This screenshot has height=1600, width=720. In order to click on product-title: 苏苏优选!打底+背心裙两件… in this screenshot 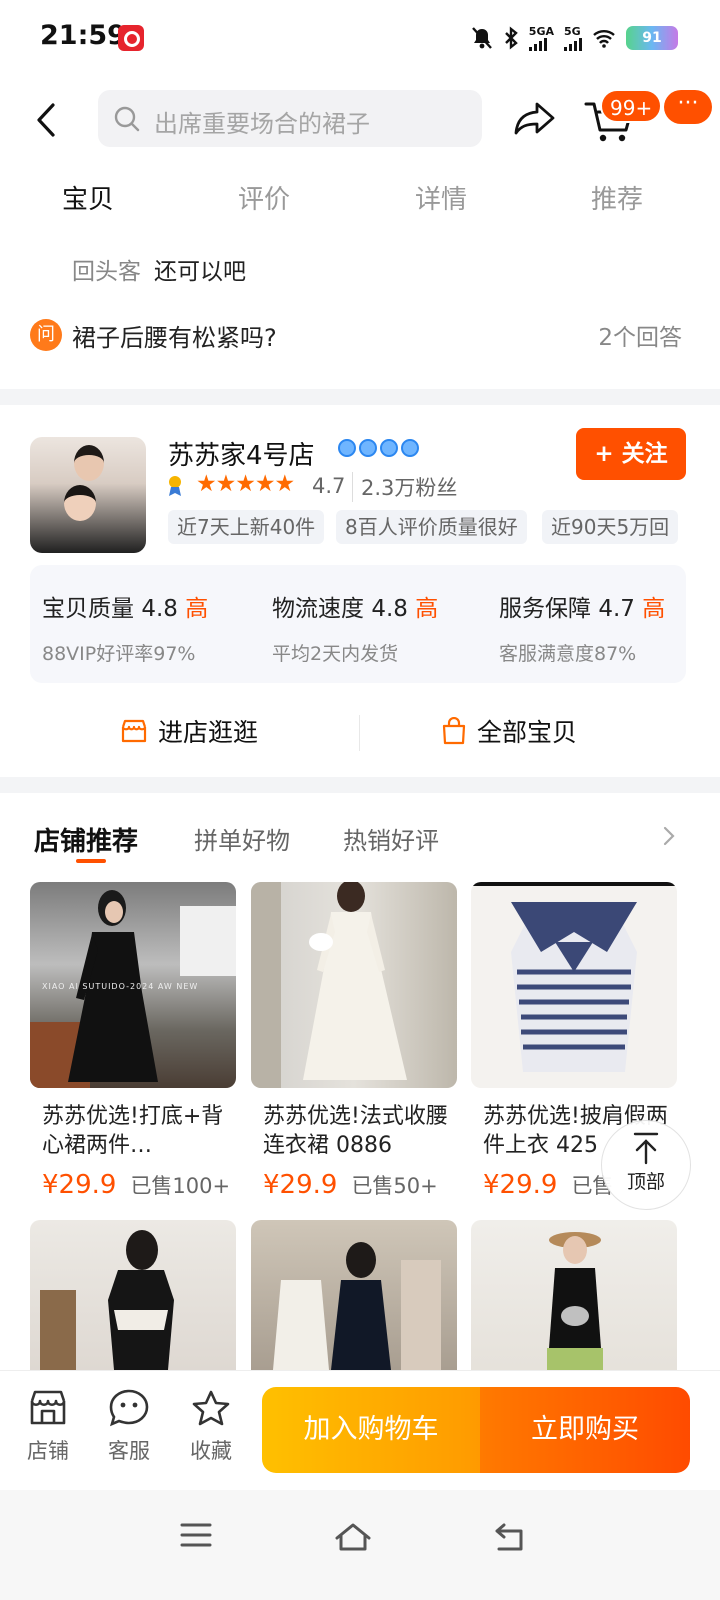, I will do `click(133, 1131)`.